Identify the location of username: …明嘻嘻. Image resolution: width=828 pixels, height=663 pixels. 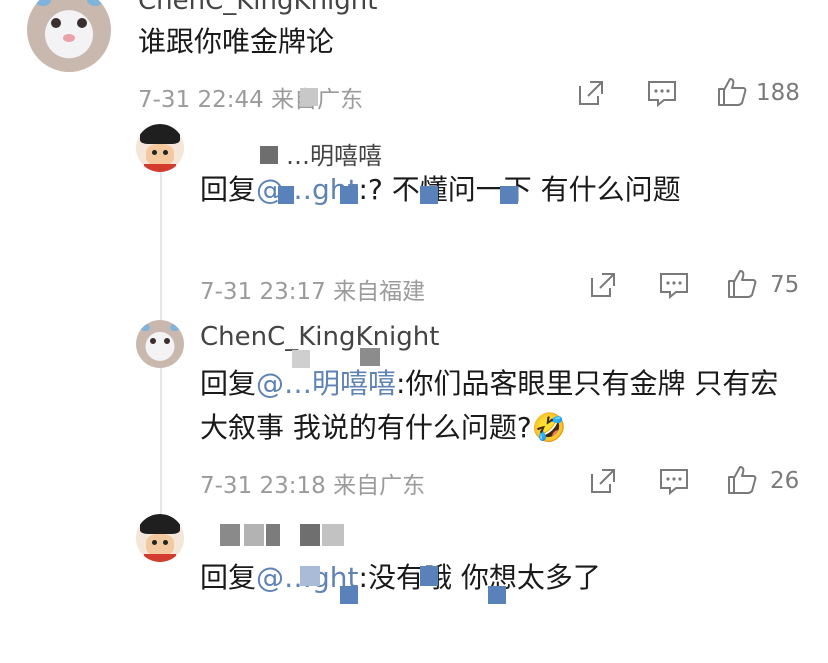
(334, 153).